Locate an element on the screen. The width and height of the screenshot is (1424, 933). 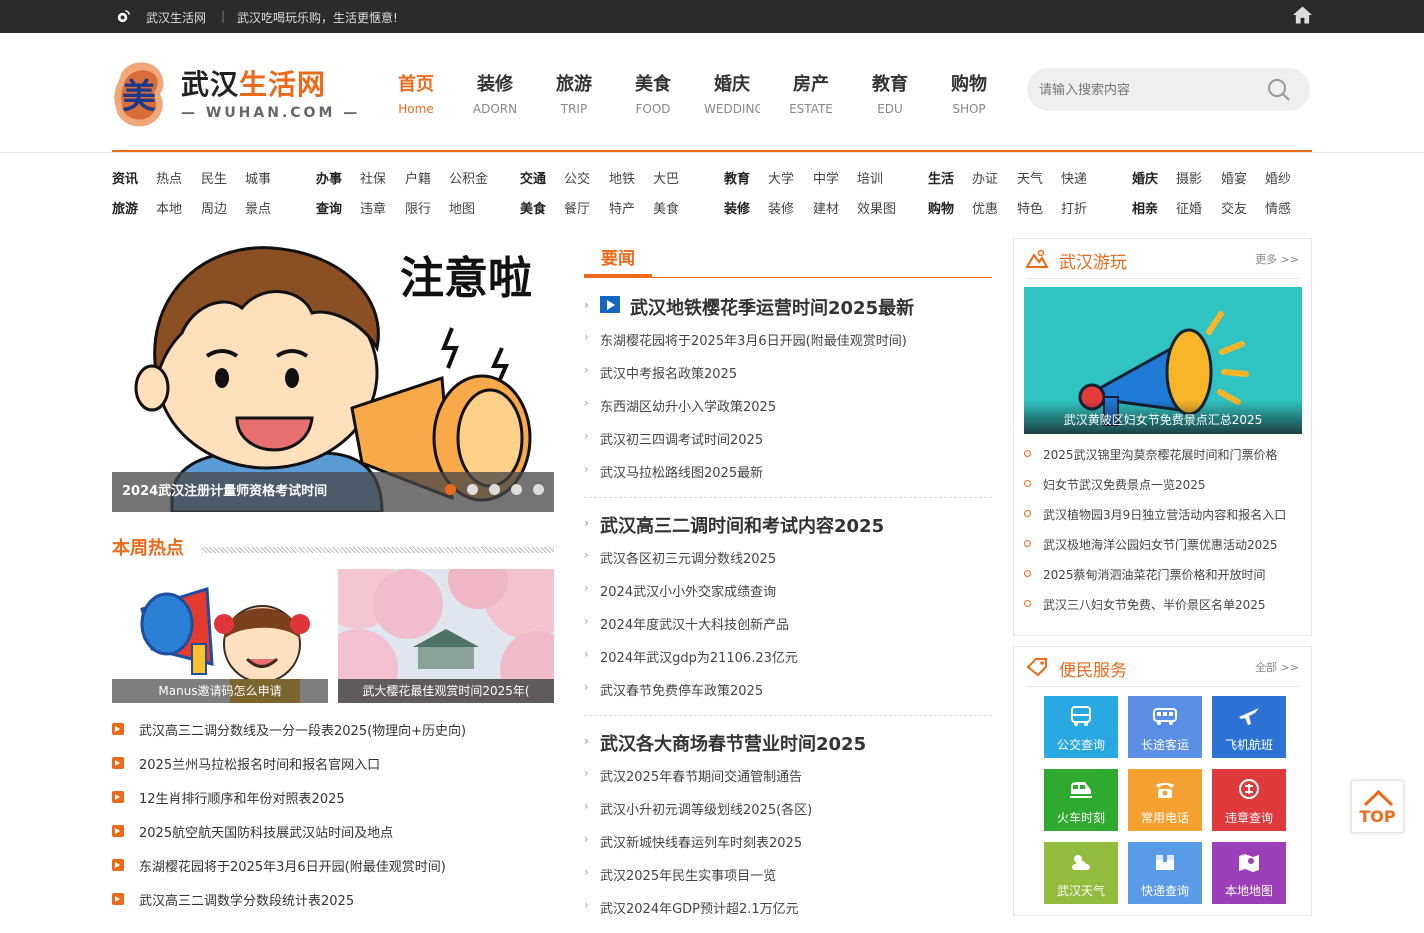
link-item: 办事 is located at coordinates (329, 177).